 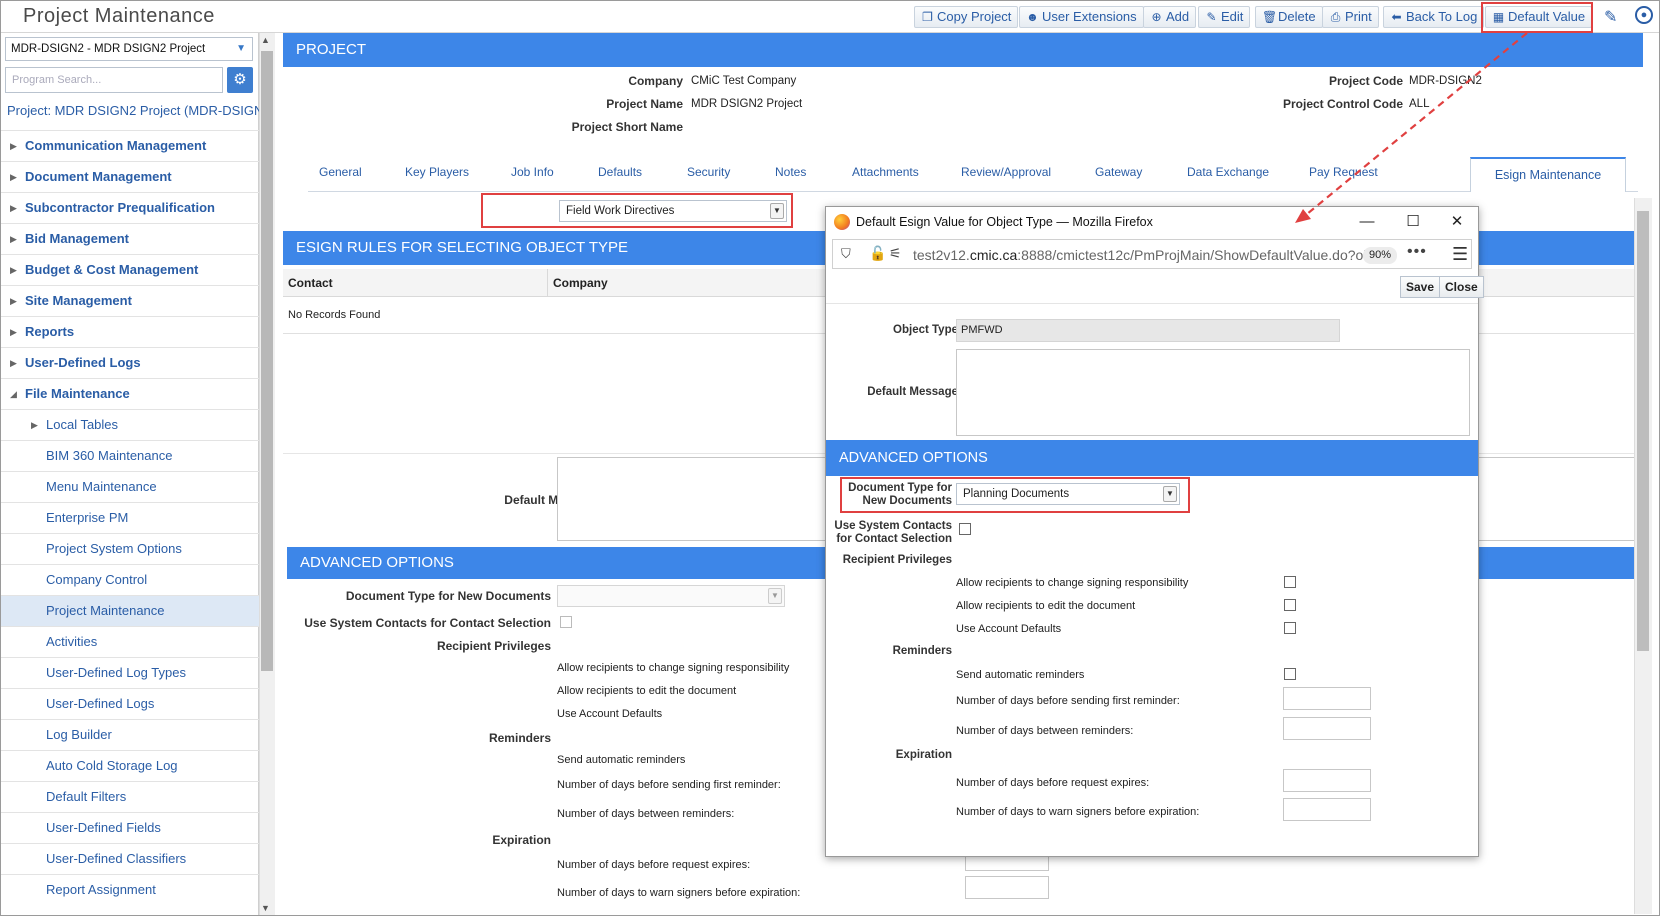 What do you see at coordinates (130, 238) in the screenshot?
I see `sidebar-item: ▶ Bid Management` at bounding box center [130, 238].